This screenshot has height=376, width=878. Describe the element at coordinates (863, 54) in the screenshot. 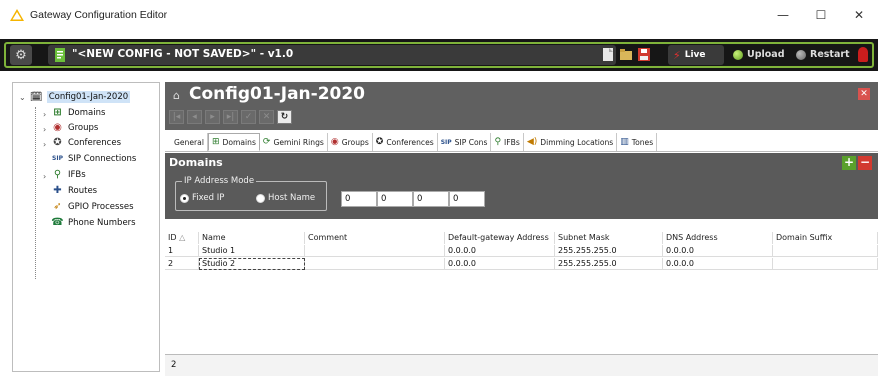

I see `user-icon` at that location.